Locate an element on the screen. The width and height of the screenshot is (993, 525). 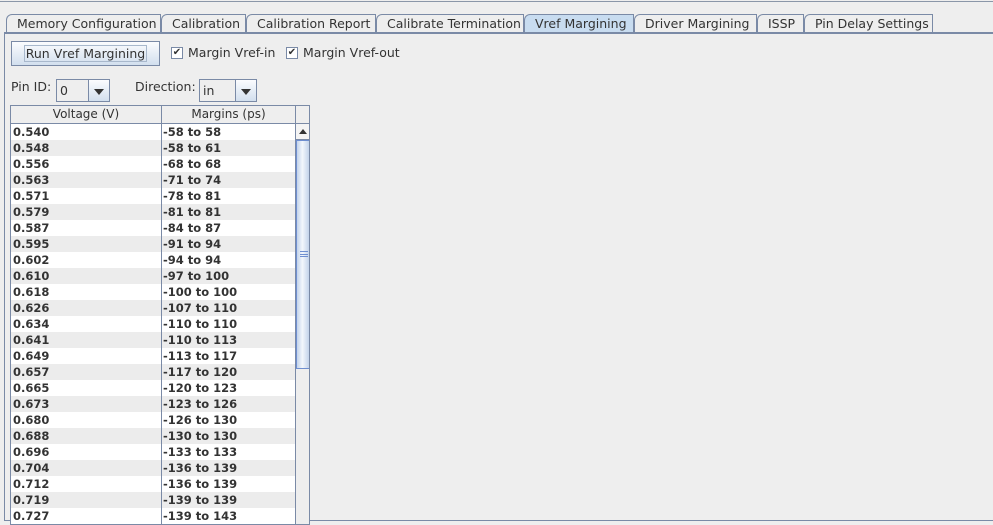
table-row: 0.665 -120 to 123 is located at coordinates (153, 388).